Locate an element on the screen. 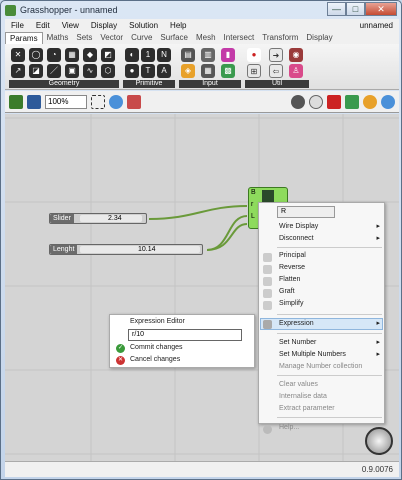  menu-disconnect: Disconnect ▸ is located at coordinates (321, 239).